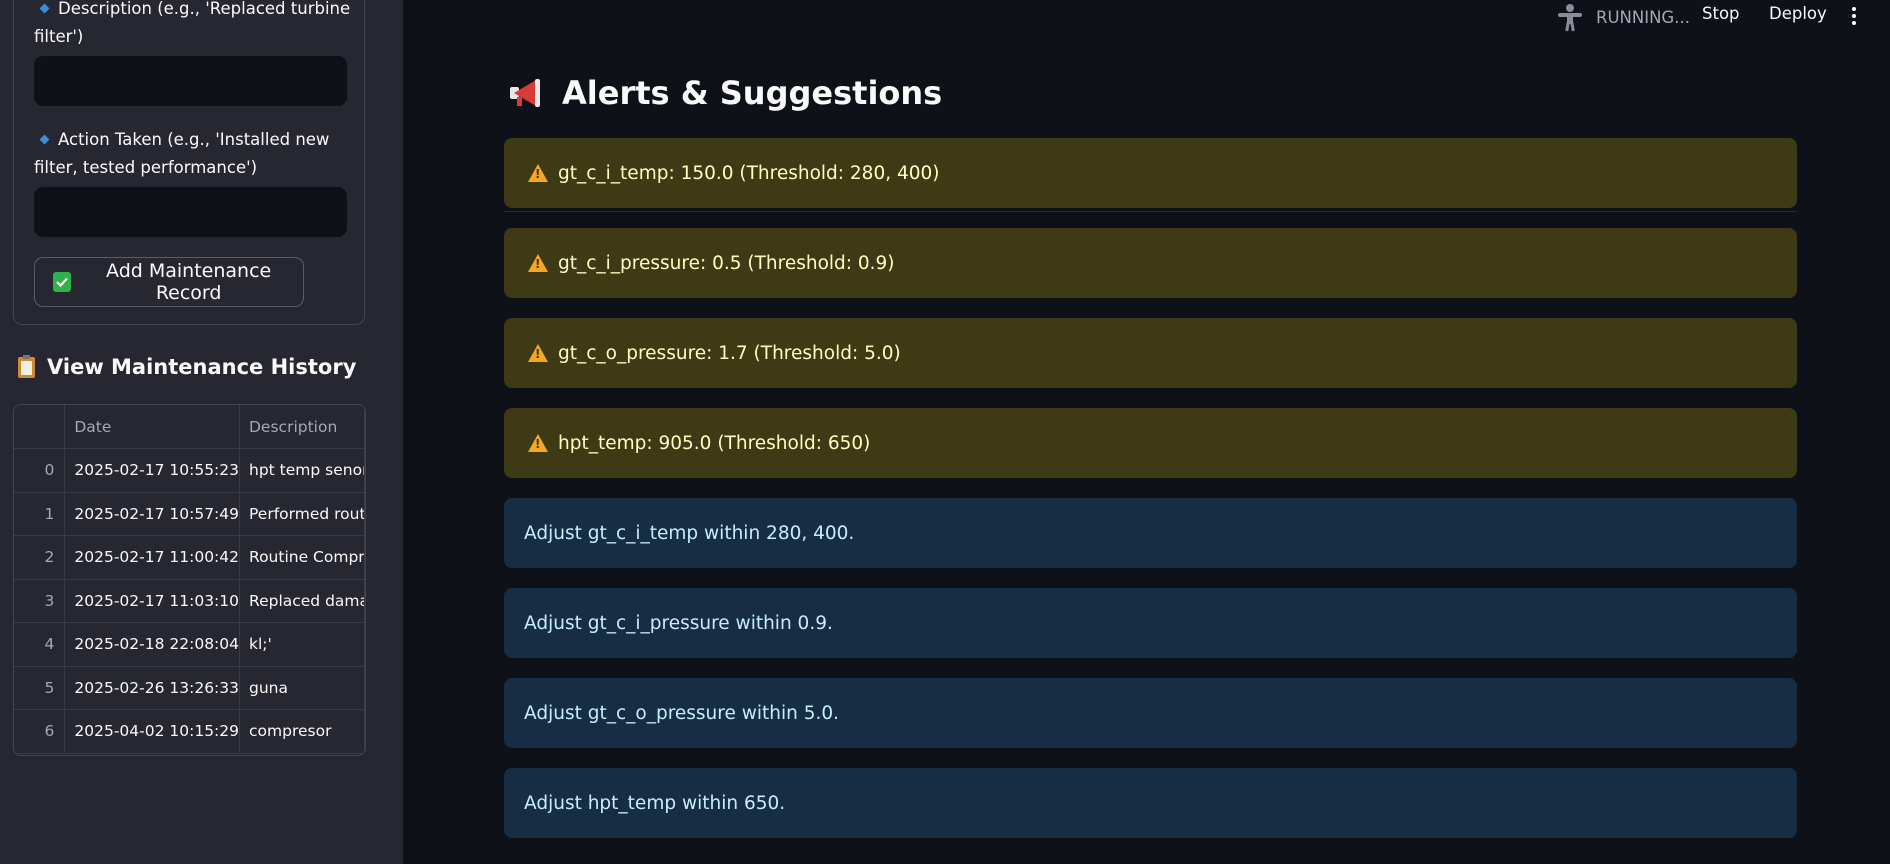 The image size is (1890, 864). What do you see at coordinates (1721, 13) in the screenshot?
I see `stop-button: Stop` at bounding box center [1721, 13].